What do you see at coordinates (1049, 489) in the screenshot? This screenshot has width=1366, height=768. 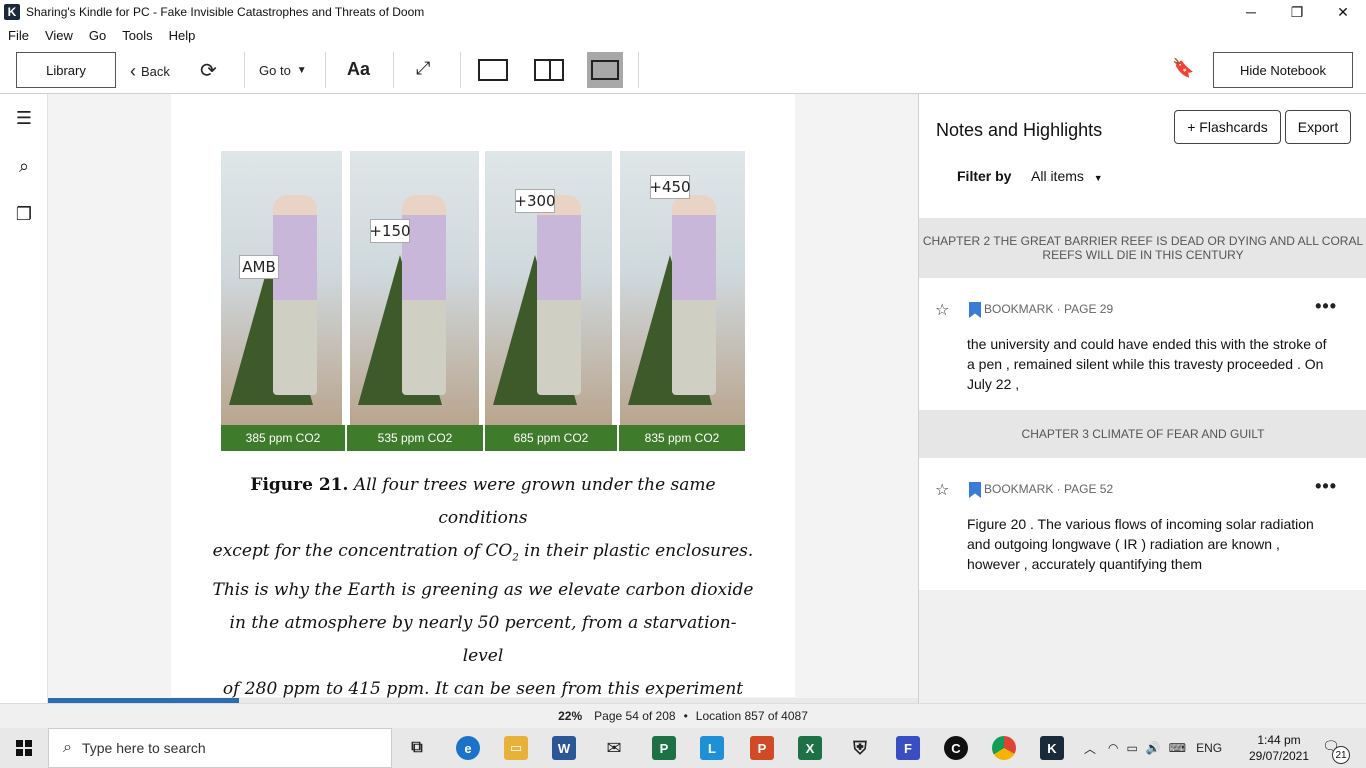 I see `note-label: BOOKMARK · PAGE 52` at bounding box center [1049, 489].